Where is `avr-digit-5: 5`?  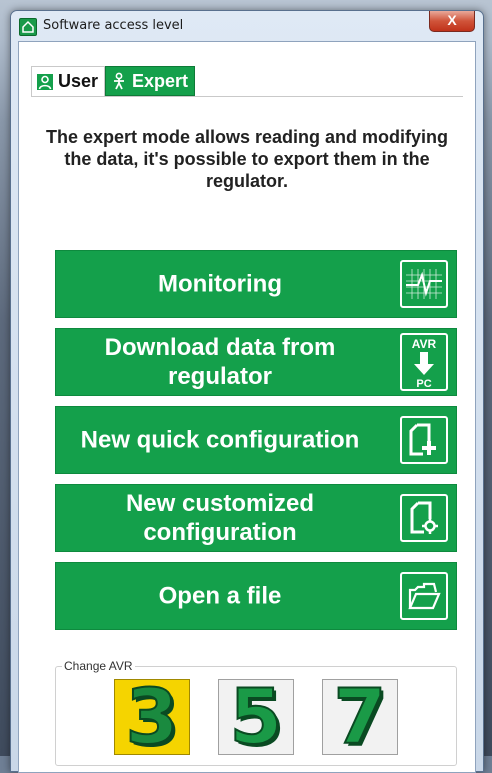 avr-digit-5: 5 is located at coordinates (256, 716).